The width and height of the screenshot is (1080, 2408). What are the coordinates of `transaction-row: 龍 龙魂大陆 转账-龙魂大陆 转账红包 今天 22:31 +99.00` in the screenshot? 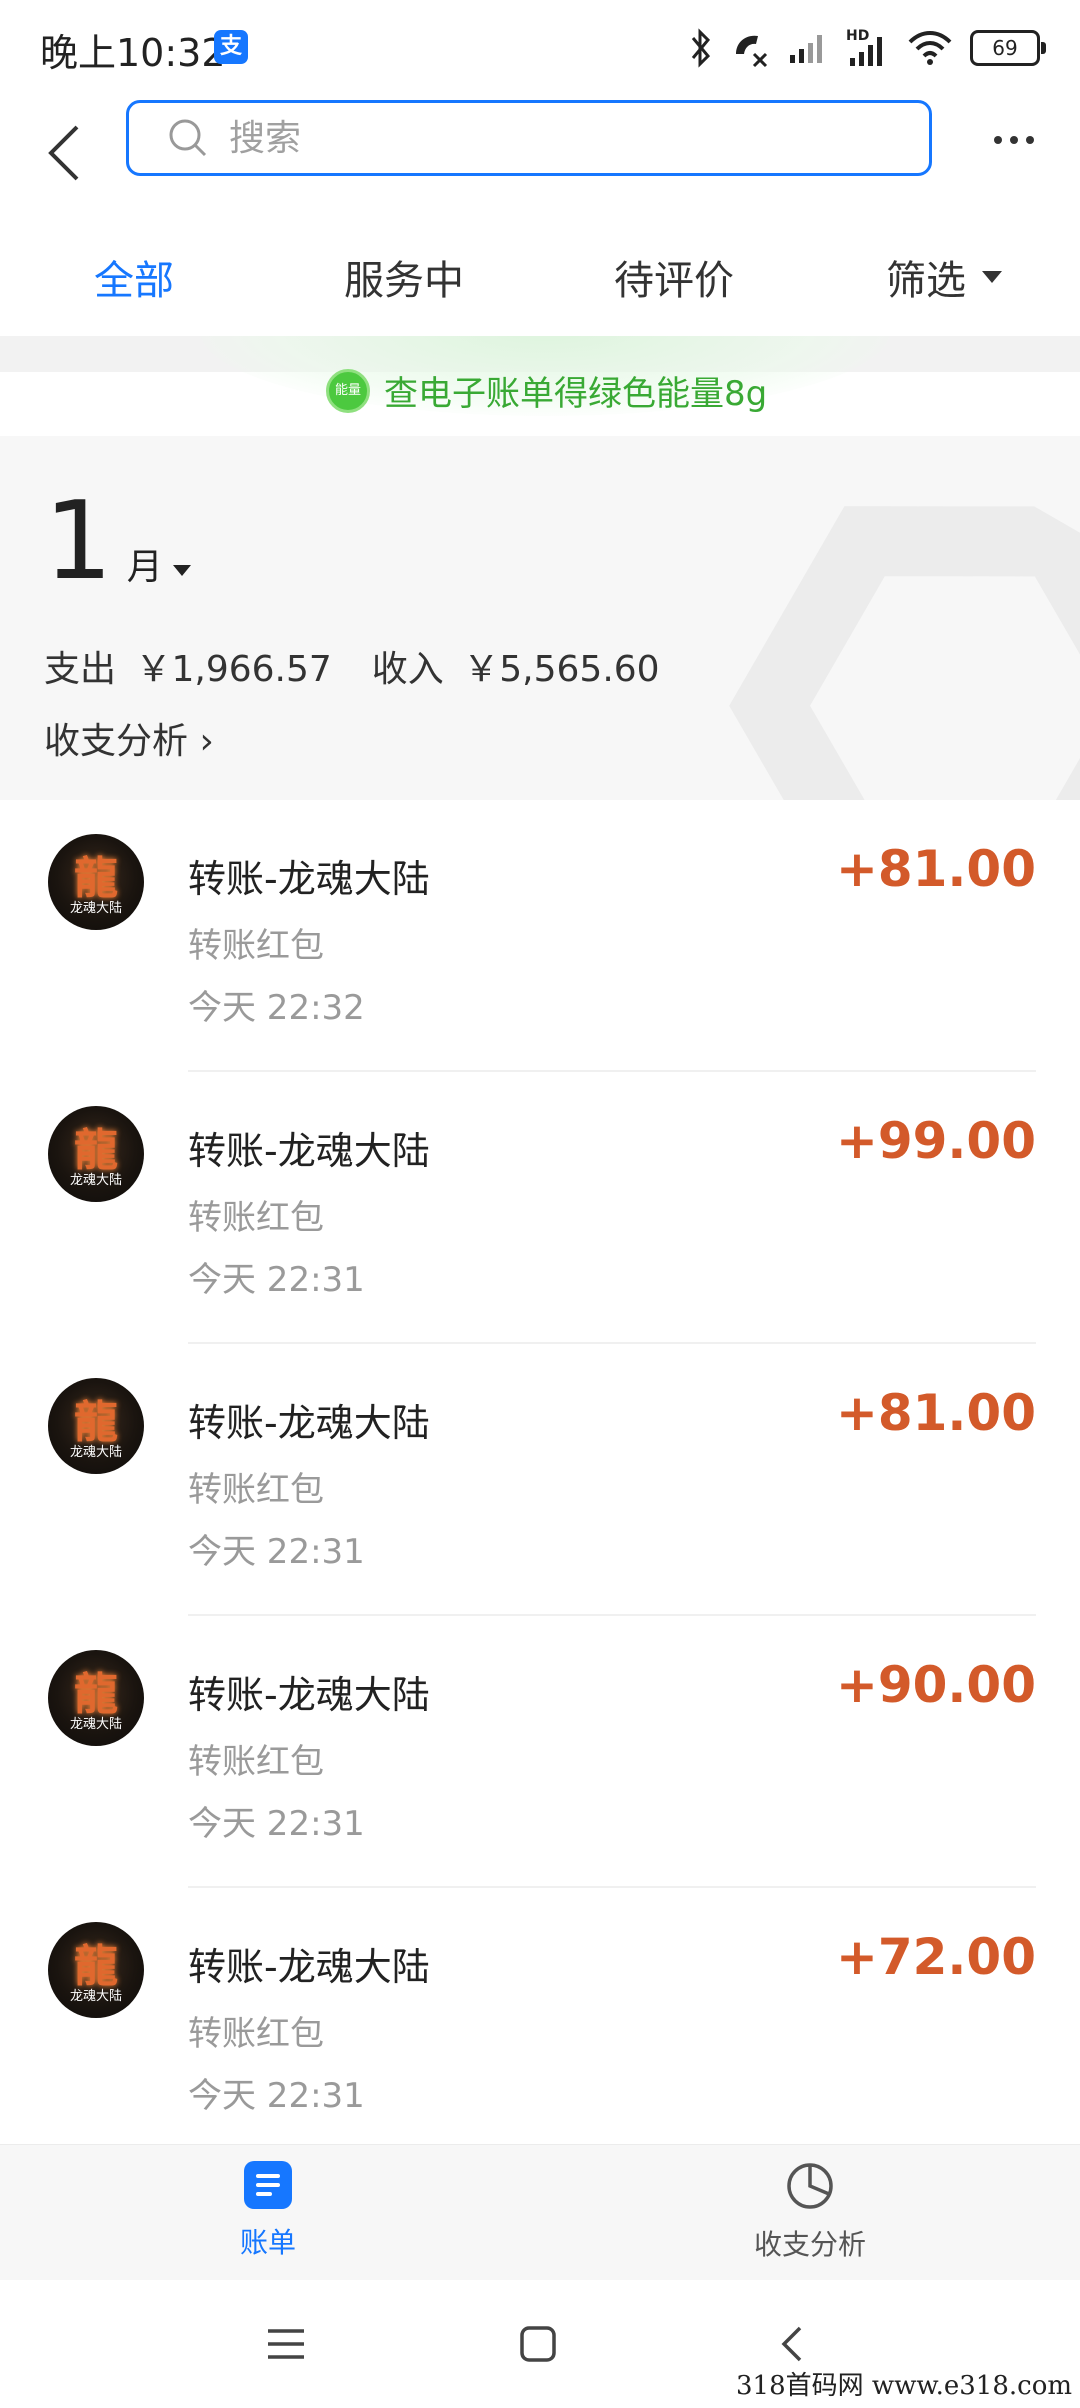 It's located at (540, 1208).